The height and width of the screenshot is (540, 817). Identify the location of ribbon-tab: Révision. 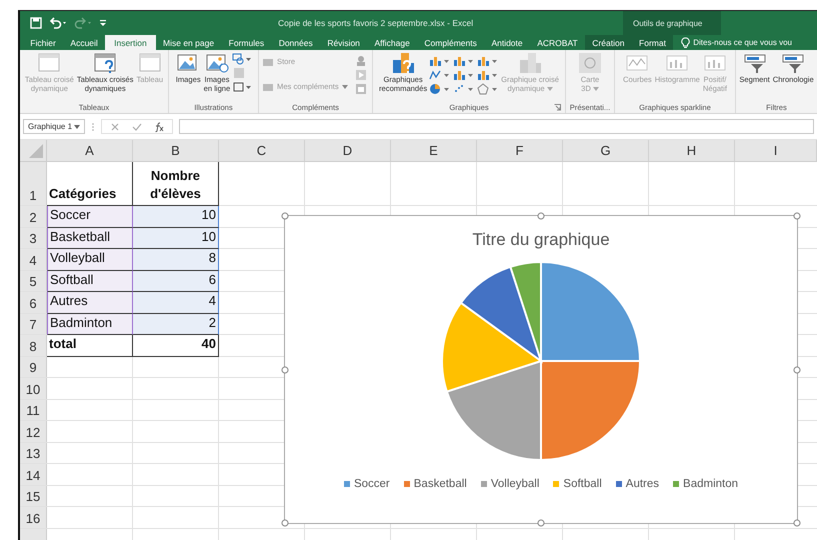
(344, 42).